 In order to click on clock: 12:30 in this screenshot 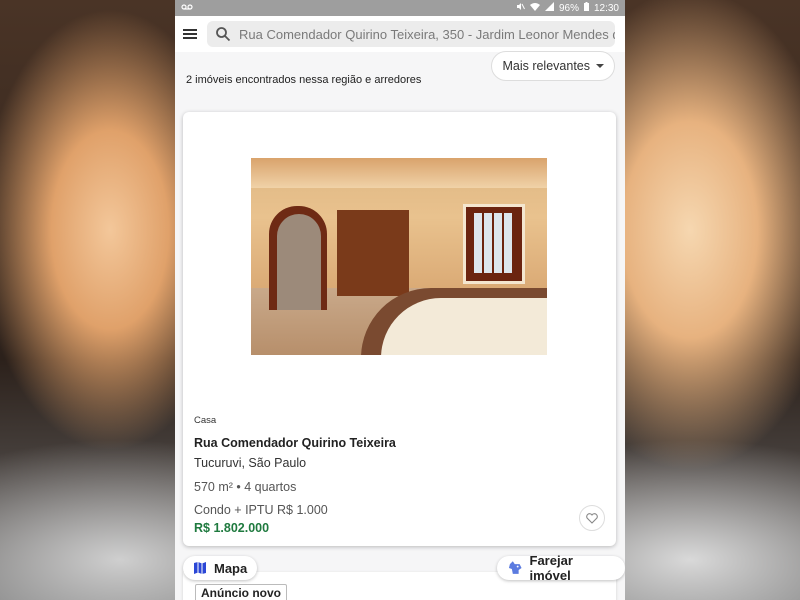, I will do `click(606, 8)`.